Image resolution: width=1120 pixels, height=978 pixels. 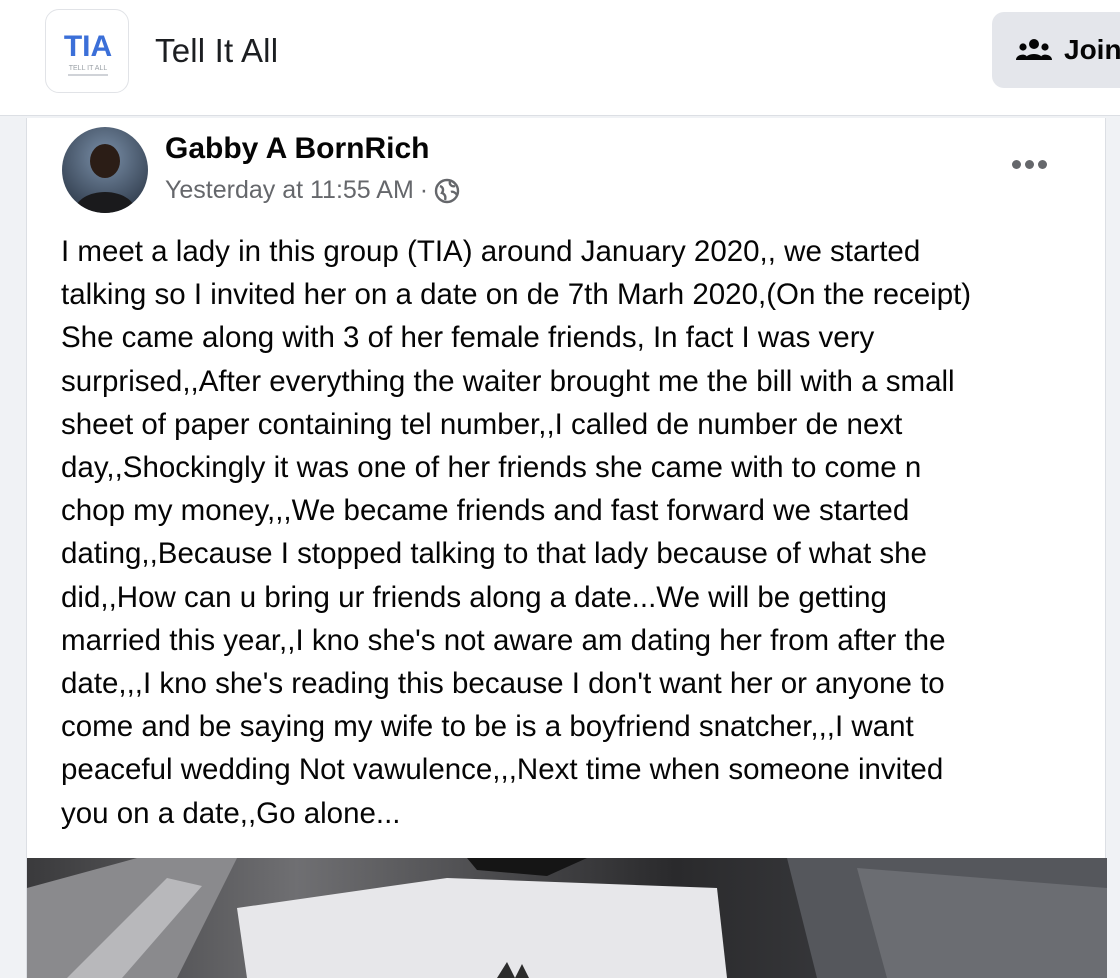 What do you see at coordinates (289, 190) in the screenshot?
I see `post-timestamp: Yesterday at 11:55 AM` at bounding box center [289, 190].